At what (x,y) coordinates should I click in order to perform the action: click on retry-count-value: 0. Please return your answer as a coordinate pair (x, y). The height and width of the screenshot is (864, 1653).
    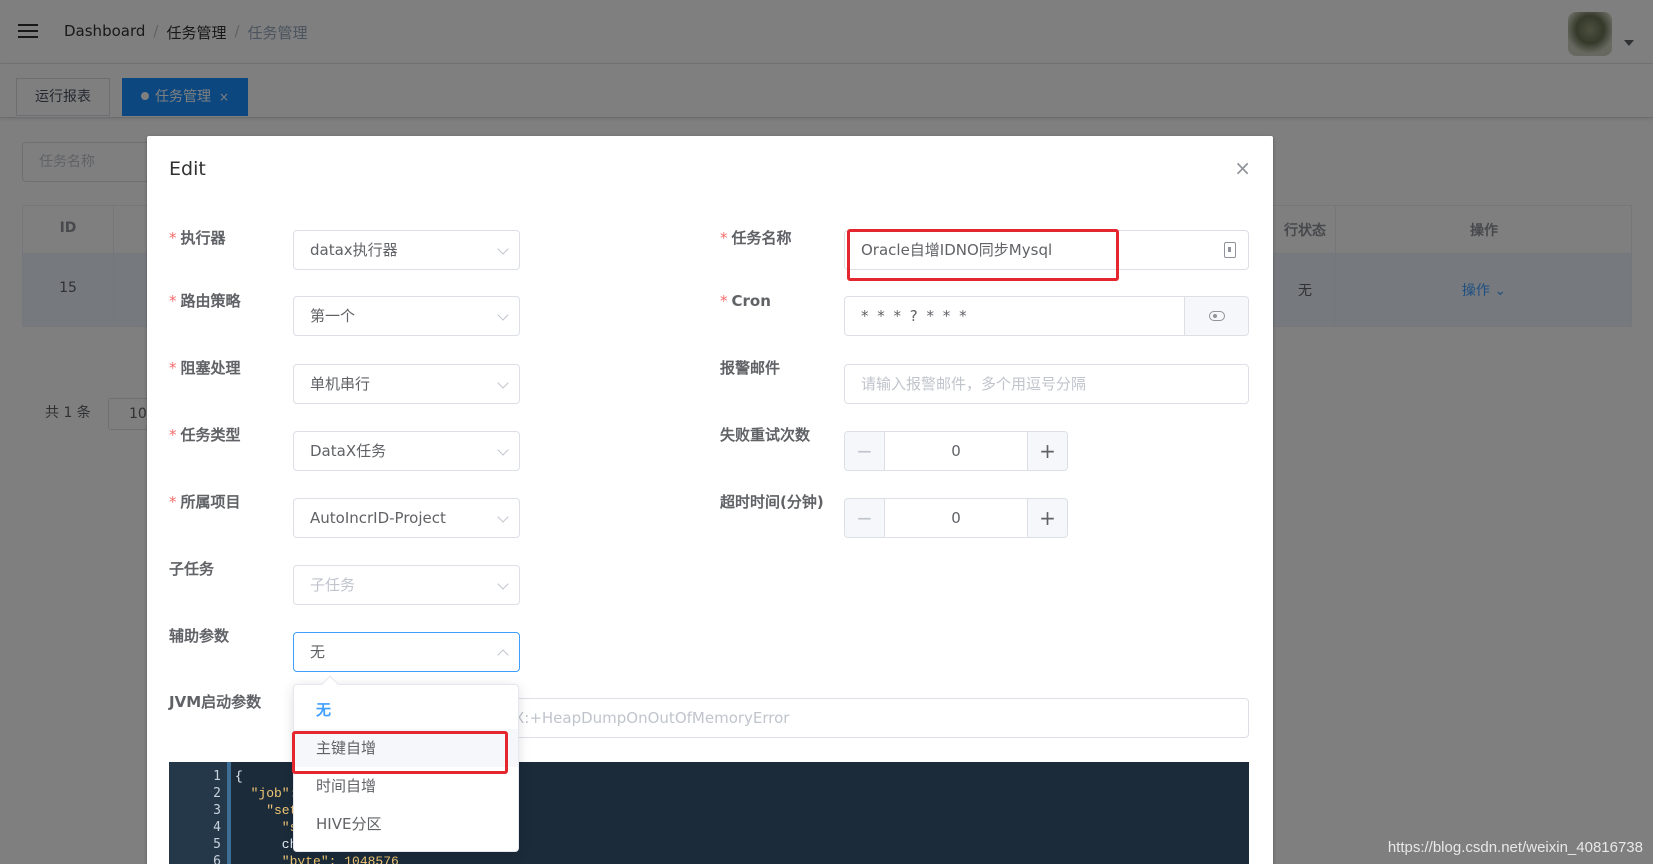
    Looking at the image, I should click on (956, 451).